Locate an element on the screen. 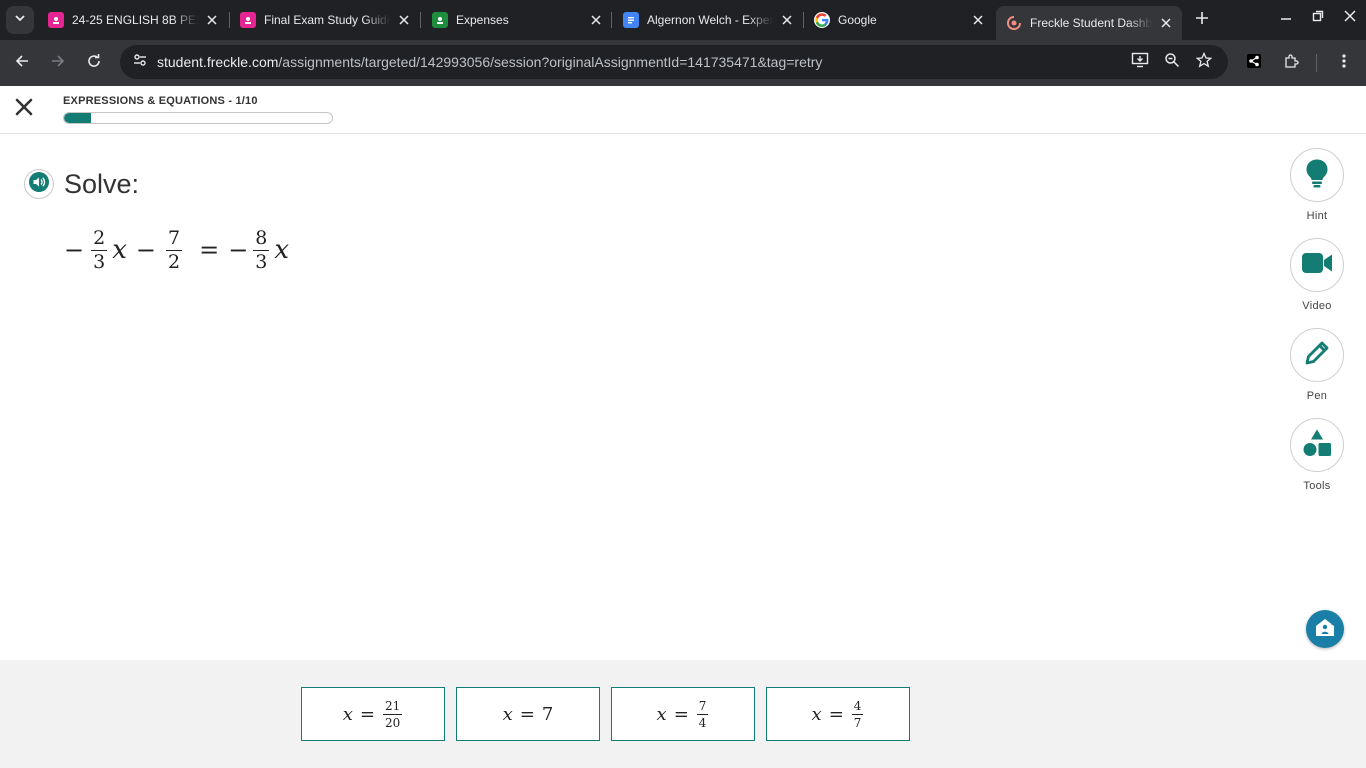  read-aloud-button is located at coordinates (39, 184).